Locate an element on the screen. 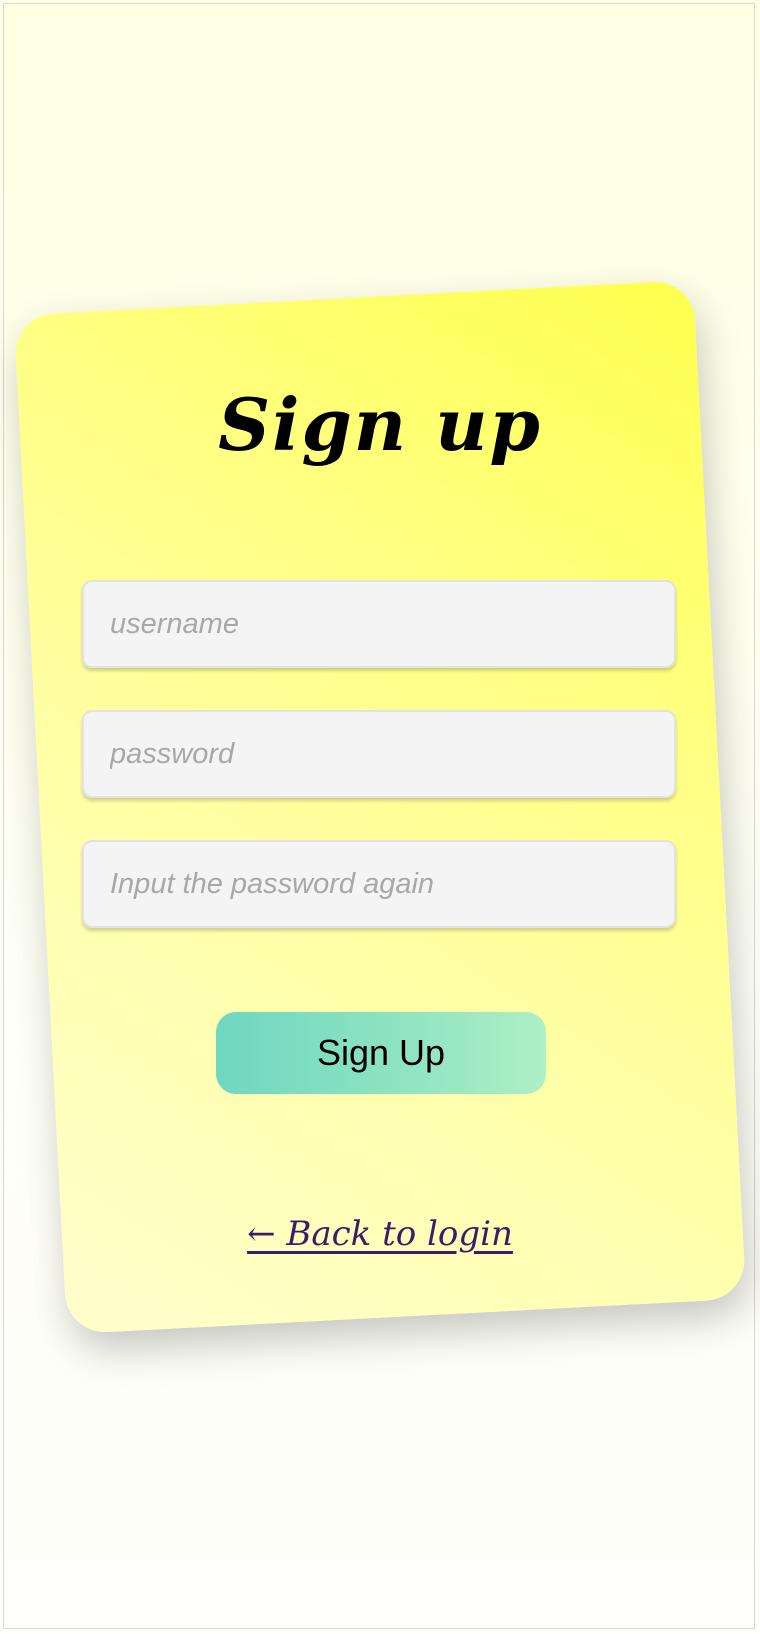 This screenshot has height=1634, width=760. username-input is located at coordinates (379, 624).